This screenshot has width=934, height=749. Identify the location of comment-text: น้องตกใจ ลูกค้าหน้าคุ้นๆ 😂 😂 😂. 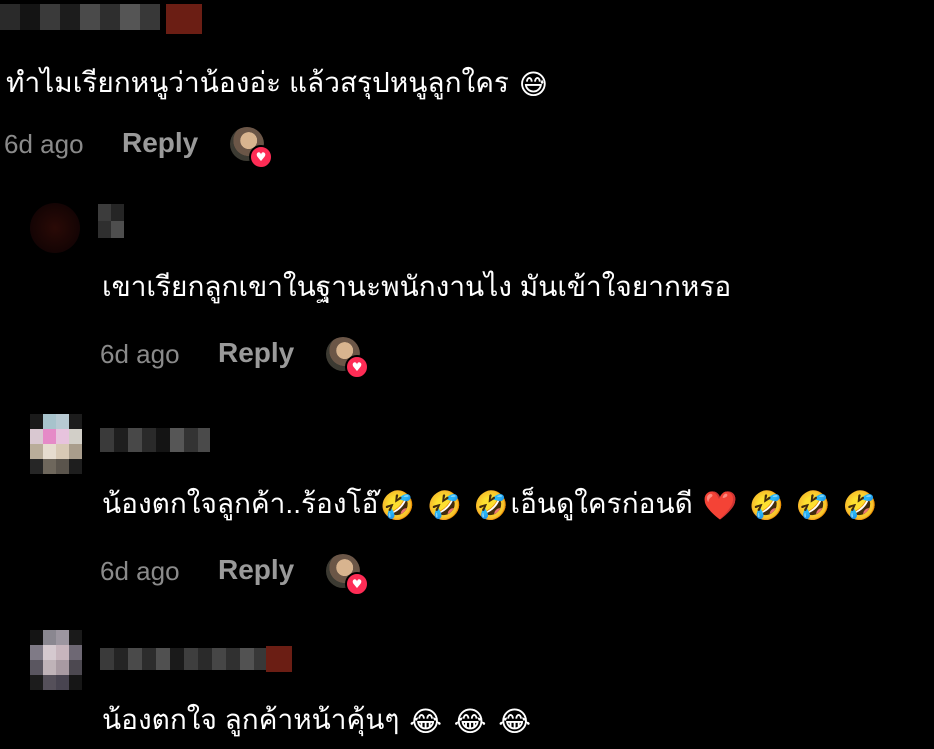
(316, 720).